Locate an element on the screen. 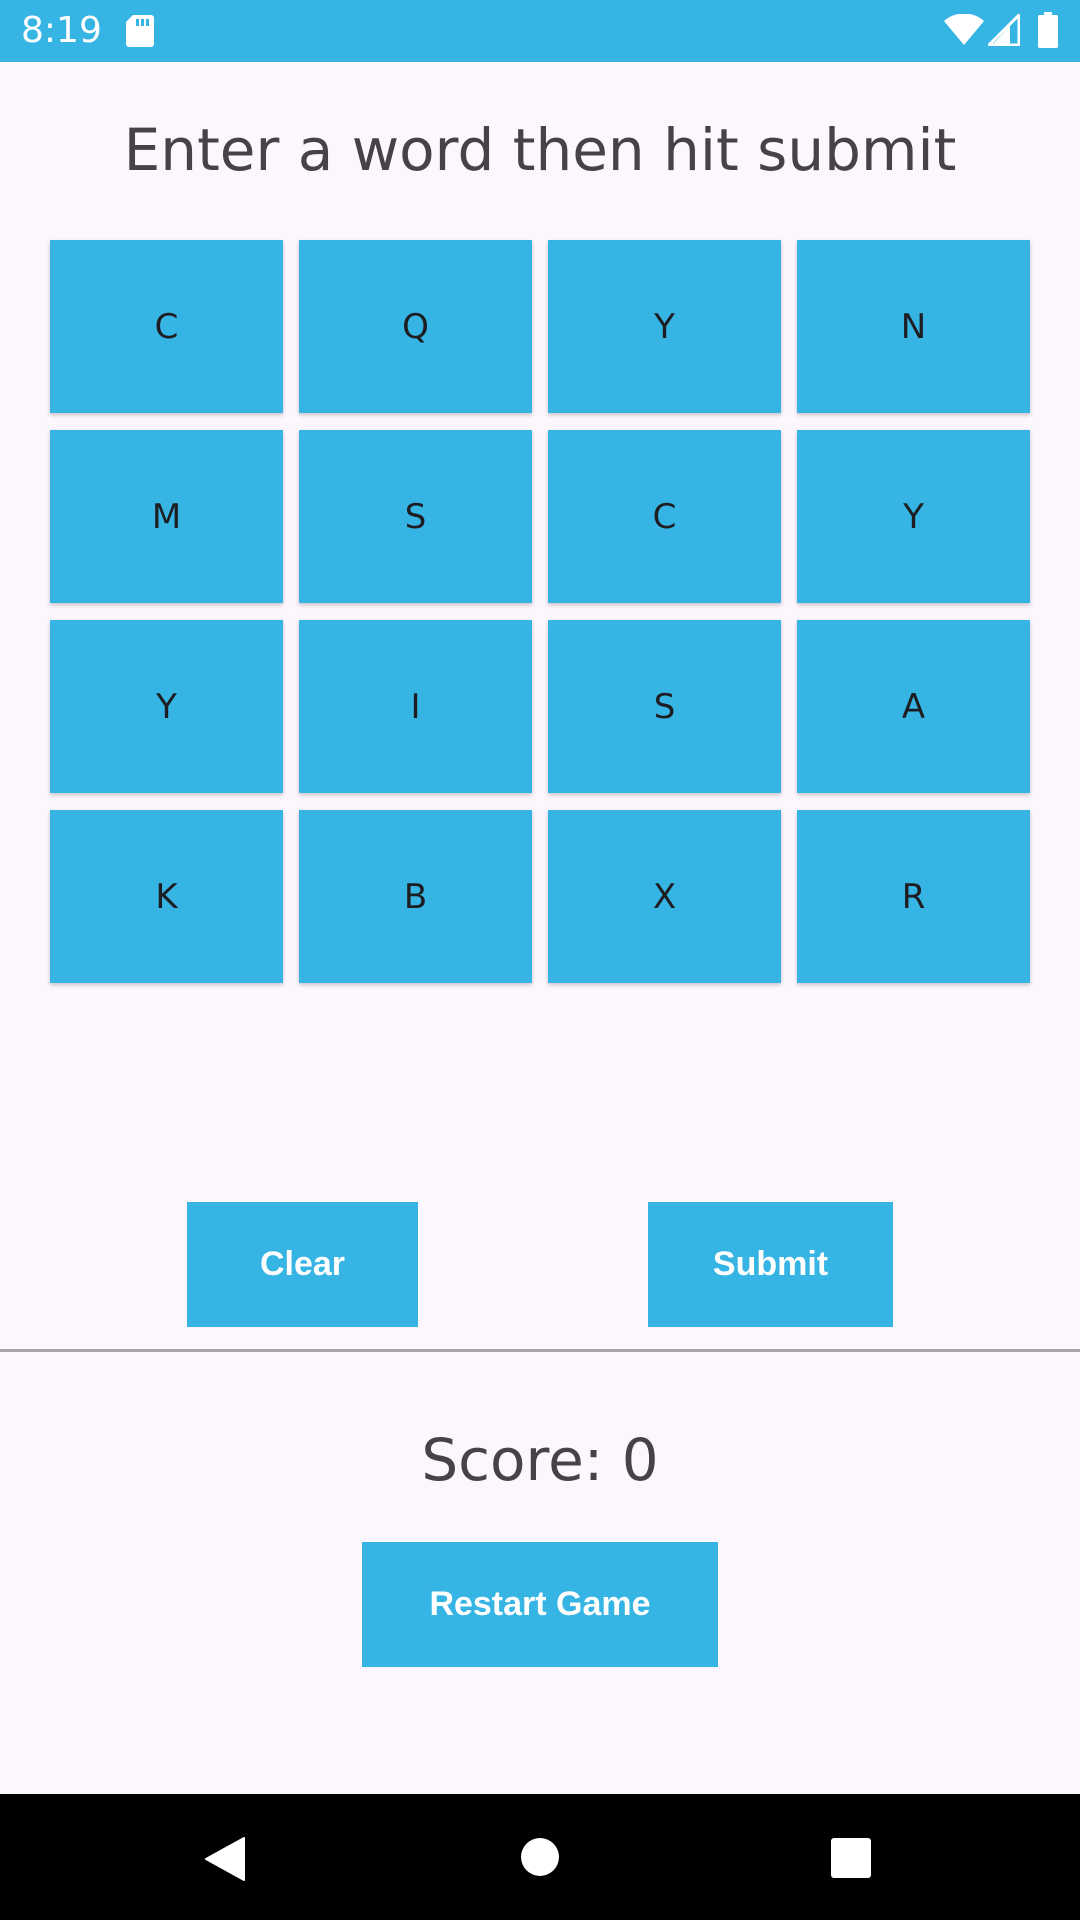 This screenshot has width=1080, height=1920. letter-tile: A is located at coordinates (913, 706).